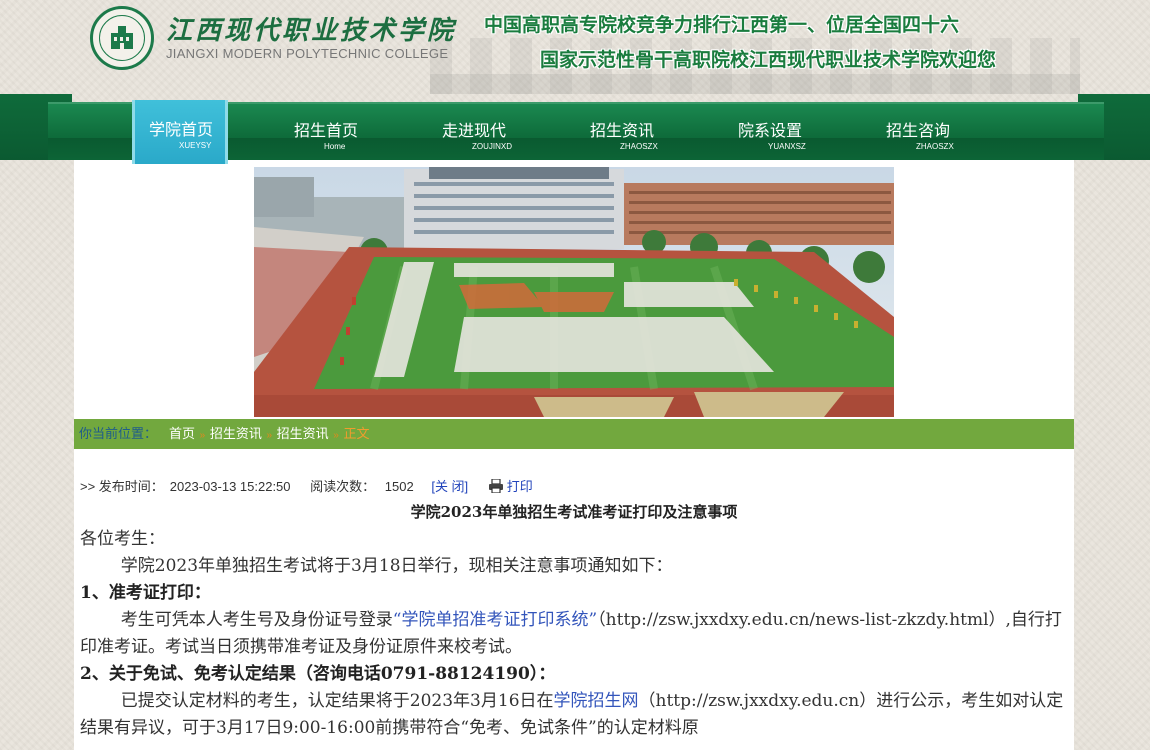  I want to click on article-title: 学院2023年单独招生考试准考证打印及注意事项, so click(574, 512).